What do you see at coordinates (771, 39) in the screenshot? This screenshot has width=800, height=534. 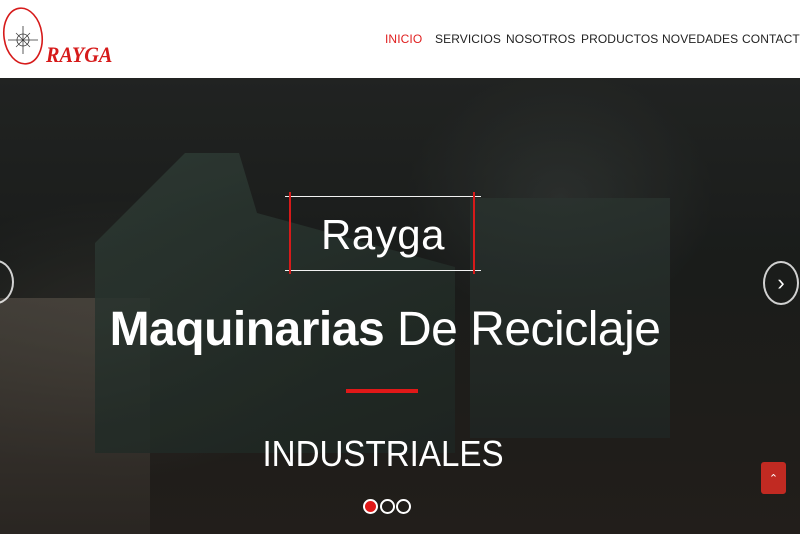 I see `nav-contacto: CONTACTO` at bounding box center [771, 39].